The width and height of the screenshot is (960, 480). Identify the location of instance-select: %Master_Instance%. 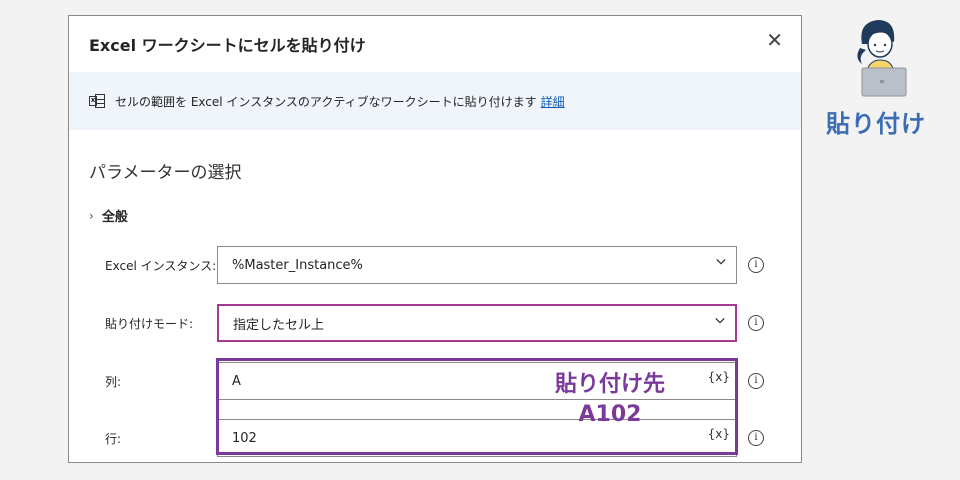
(477, 265).